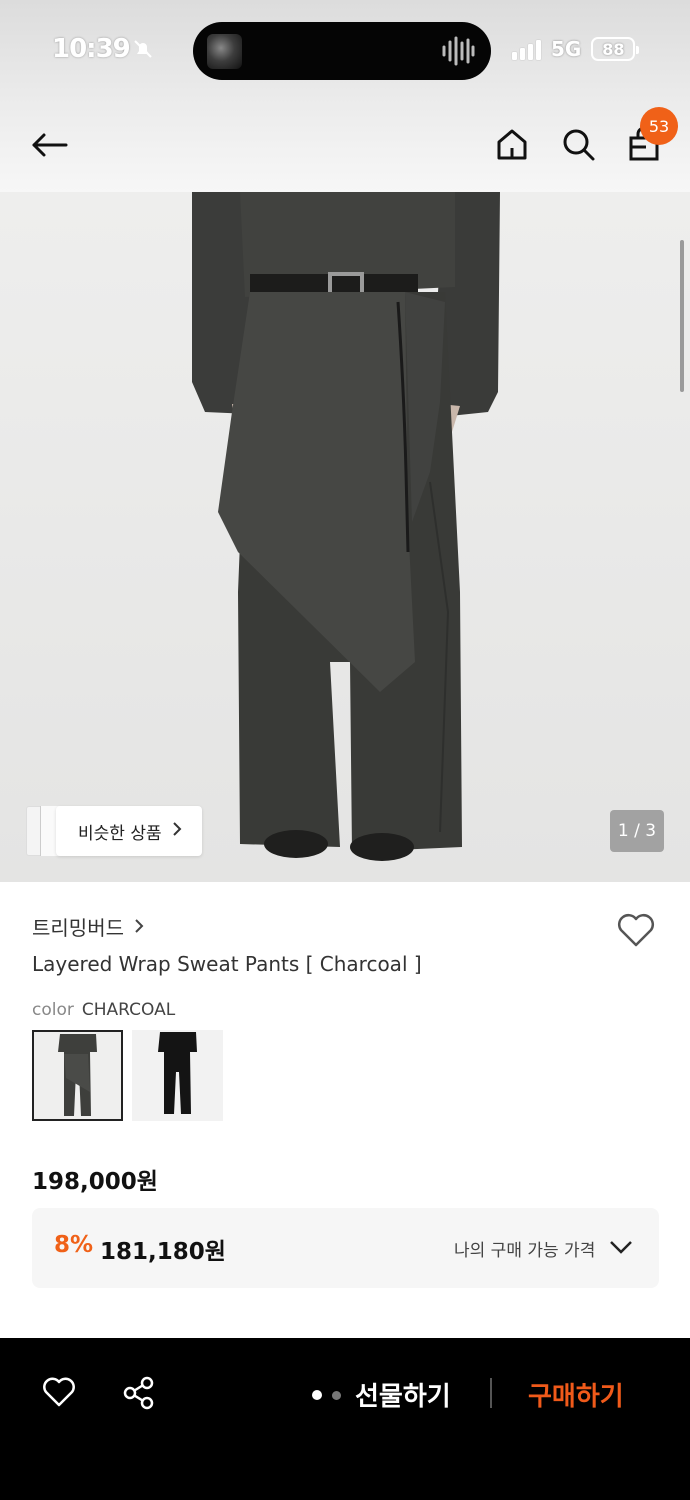 The image size is (690, 1500). I want to click on cellular-signal-icon, so click(526, 49).